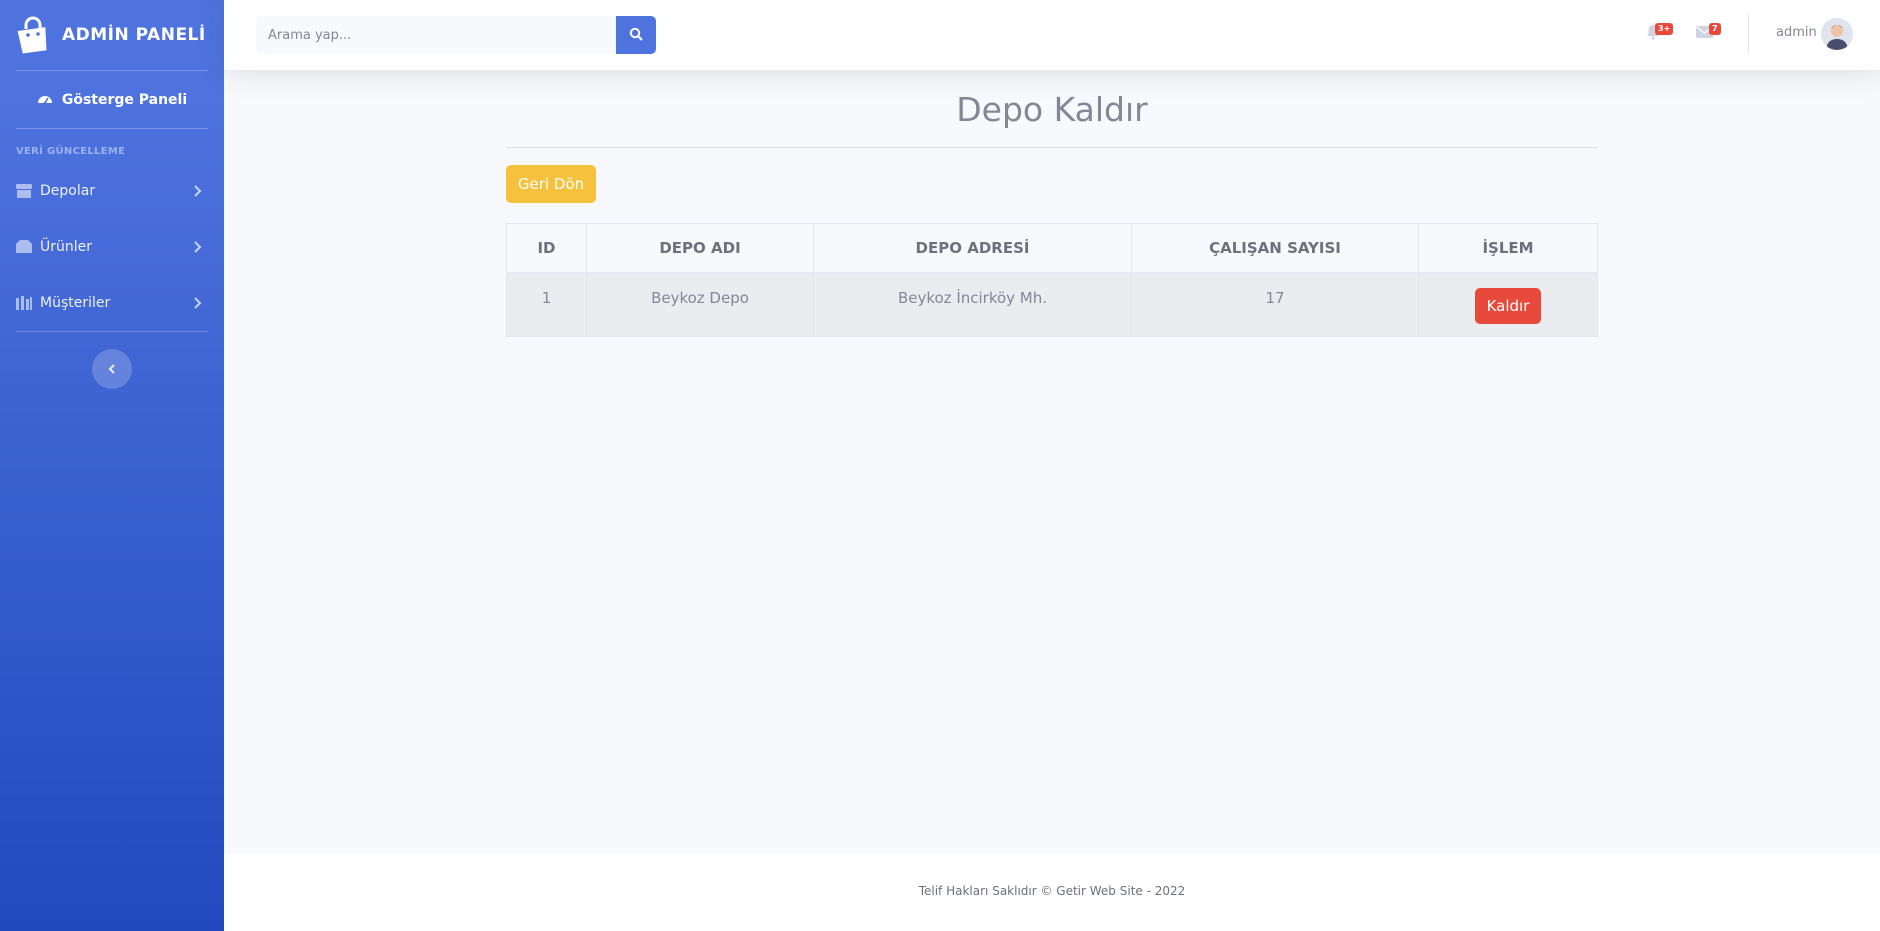 This screenshot has height=931, width=1880. I want to click on cell-address: Beykoz İncirköy Mh., so click(972, 304).